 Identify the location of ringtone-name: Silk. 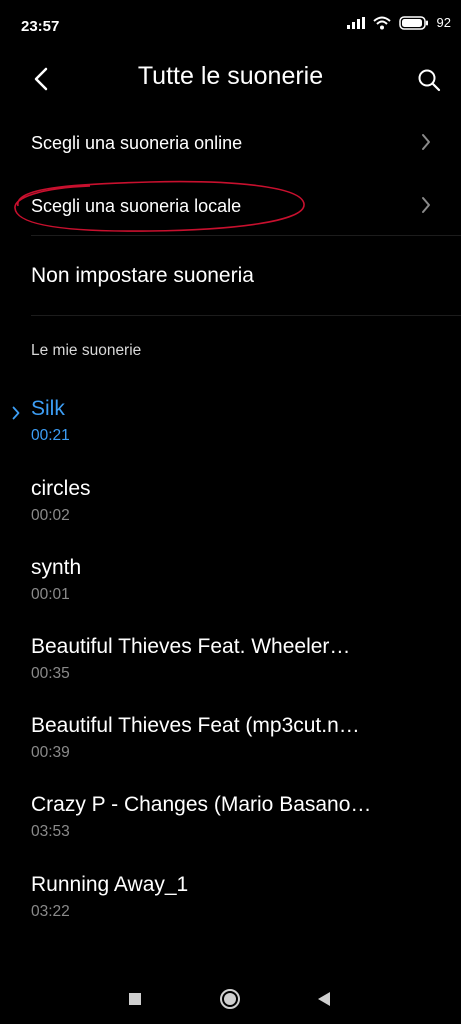
(48, 408).